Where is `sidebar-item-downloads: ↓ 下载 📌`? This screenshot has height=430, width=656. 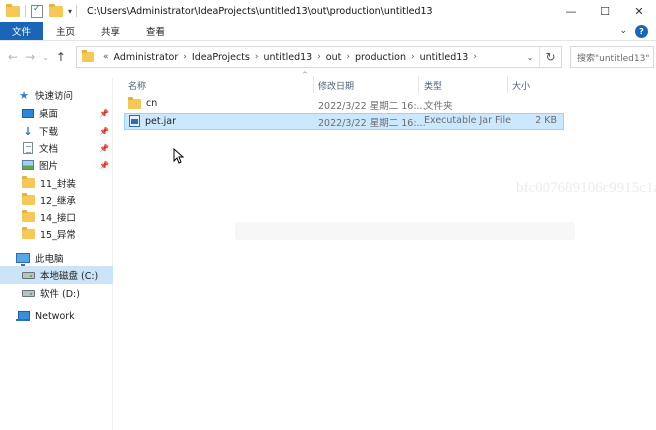
sidebar-item-downloads: ↓ 下载 📌 is located at coordinates (56, 131).